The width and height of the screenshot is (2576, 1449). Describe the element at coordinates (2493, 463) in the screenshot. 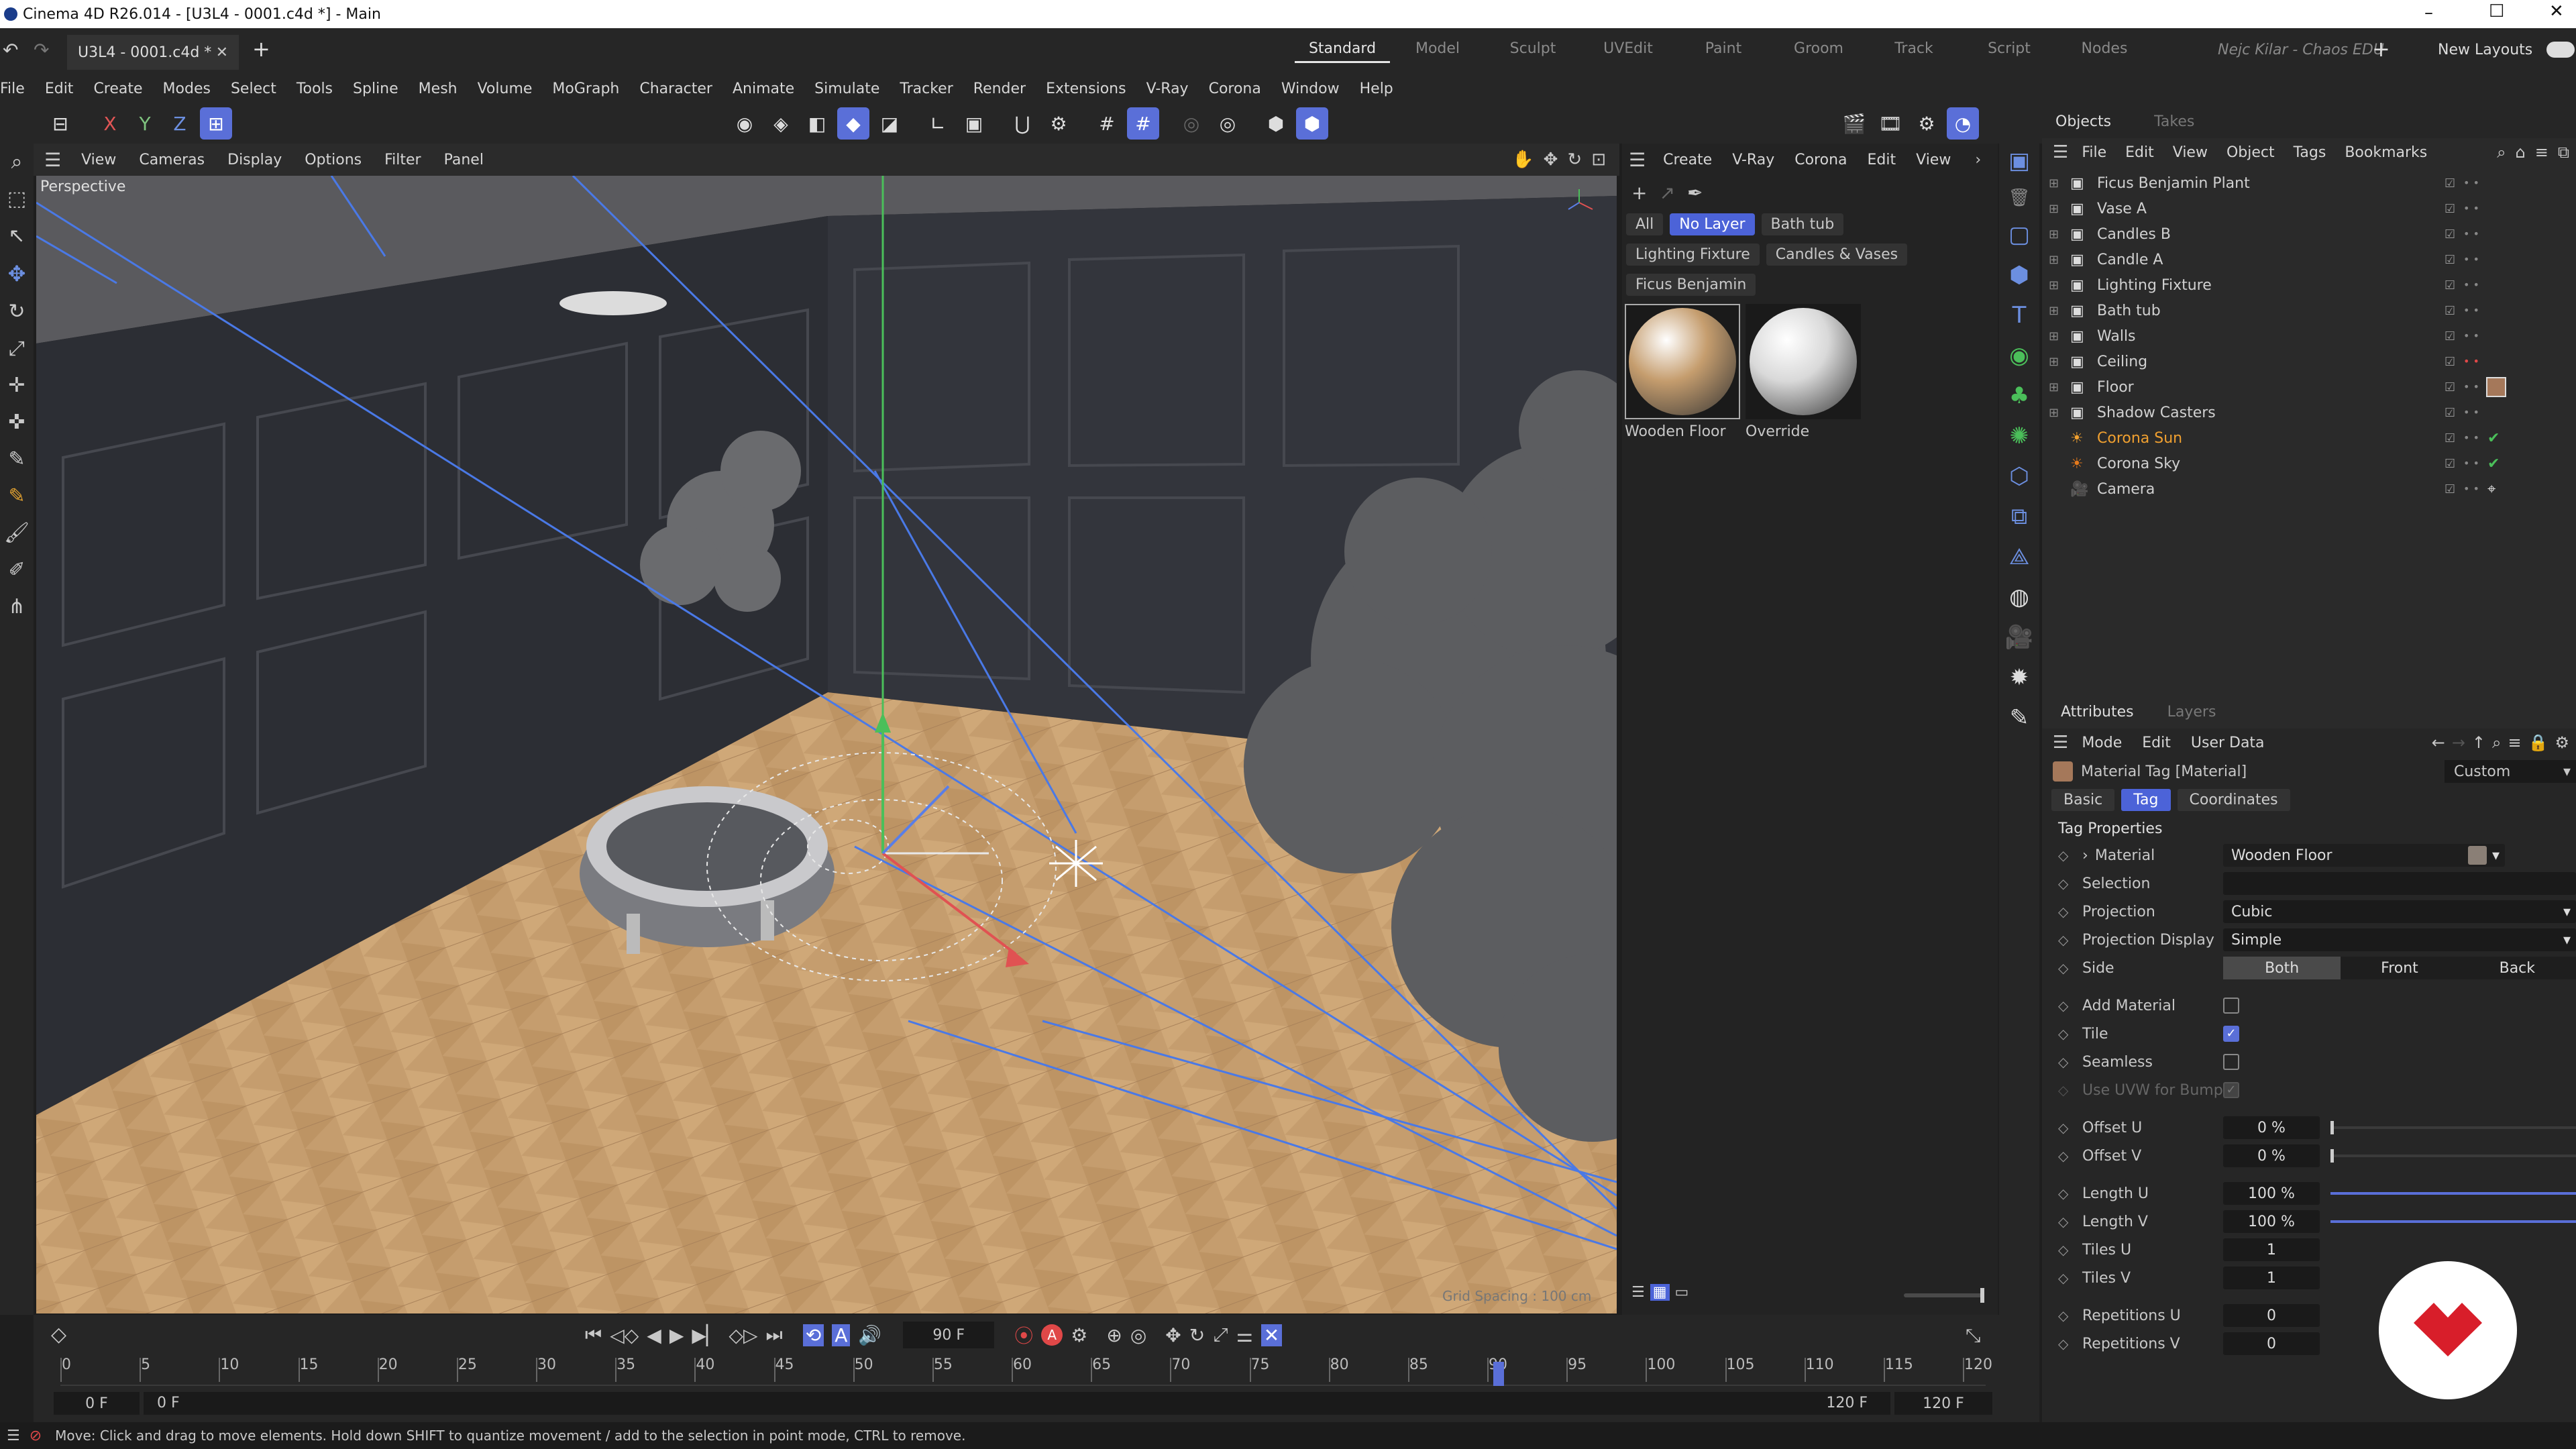

I see `check-icon: ✔` at that location.